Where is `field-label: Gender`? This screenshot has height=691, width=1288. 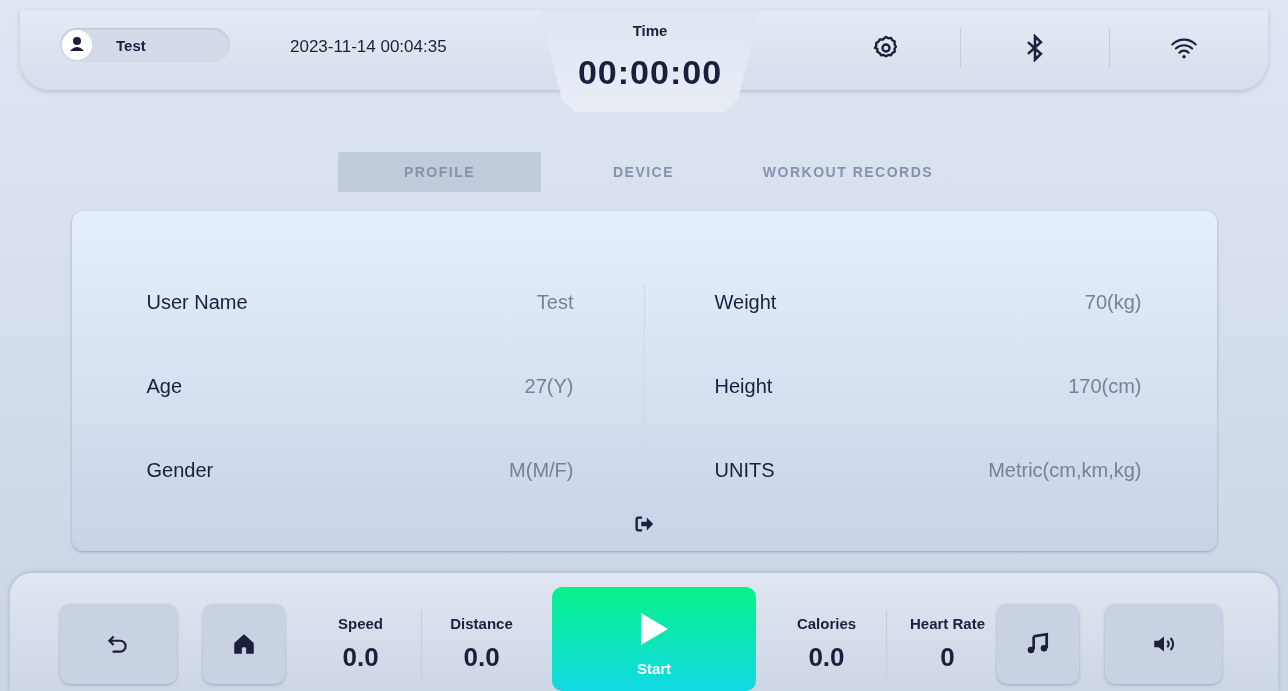
field-label: Gender is located at coordinates (180, 471).